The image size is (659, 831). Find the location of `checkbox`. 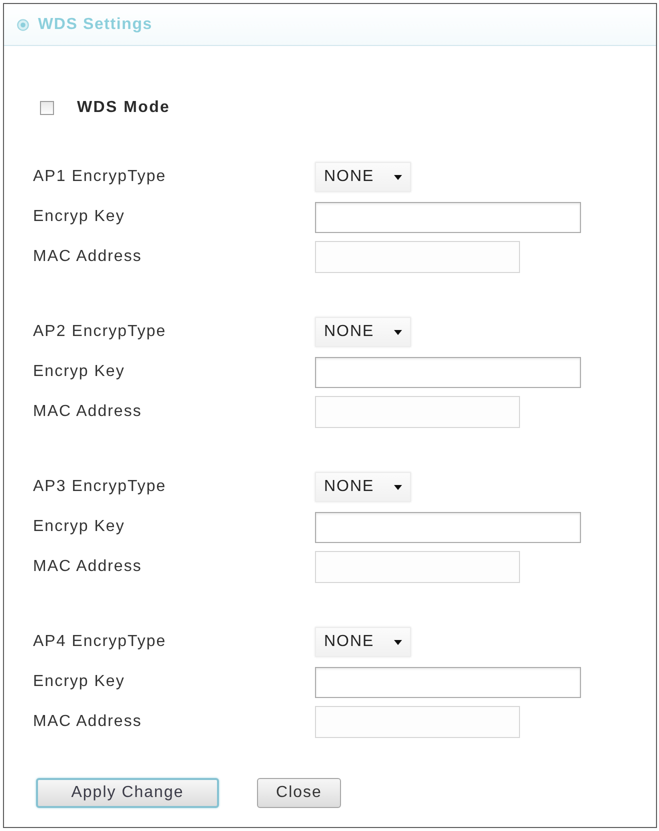

checkbox is located at coordinates (47, 108).